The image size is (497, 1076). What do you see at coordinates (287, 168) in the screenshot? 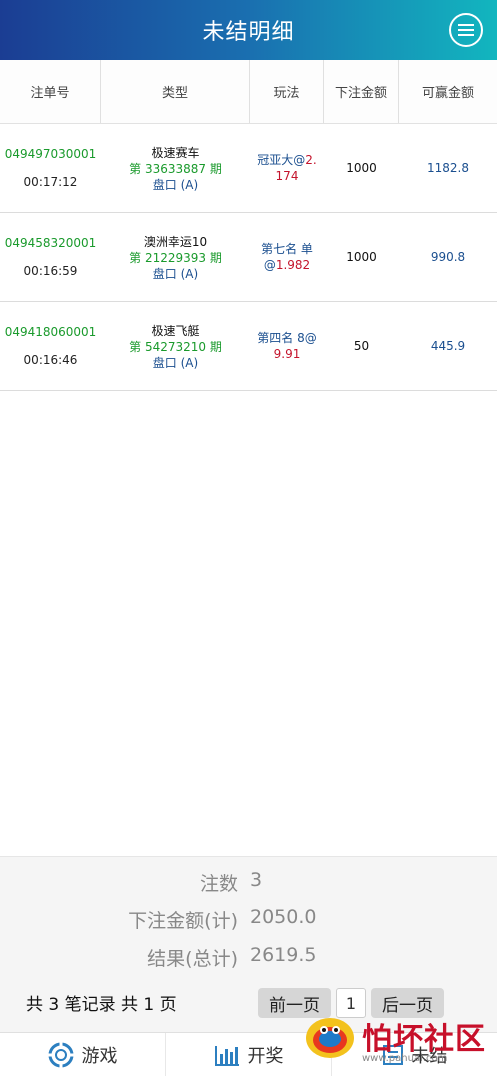
I see `play-detail: 冠亚大@2.174` at bounding box center [287, 168].